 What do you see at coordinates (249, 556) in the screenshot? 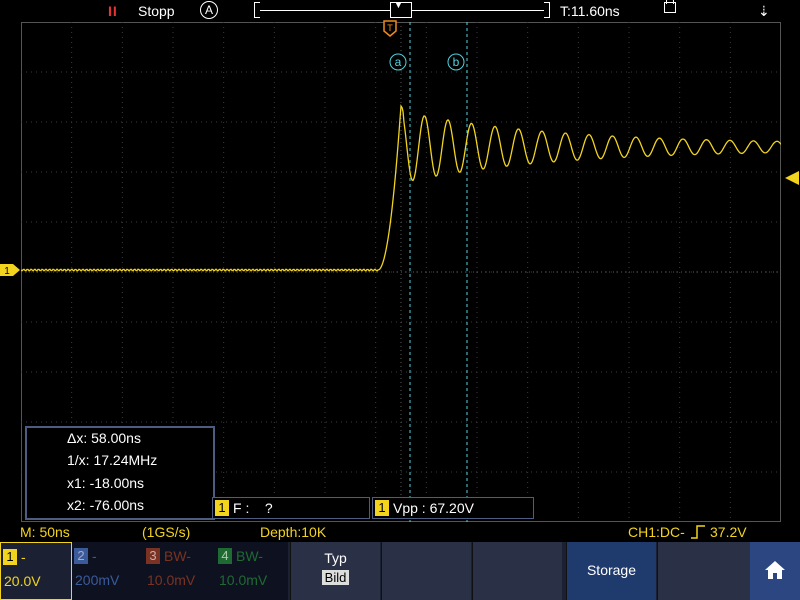
I see `ch4-bandwidth: BW-` at bounding box center [249, 556].